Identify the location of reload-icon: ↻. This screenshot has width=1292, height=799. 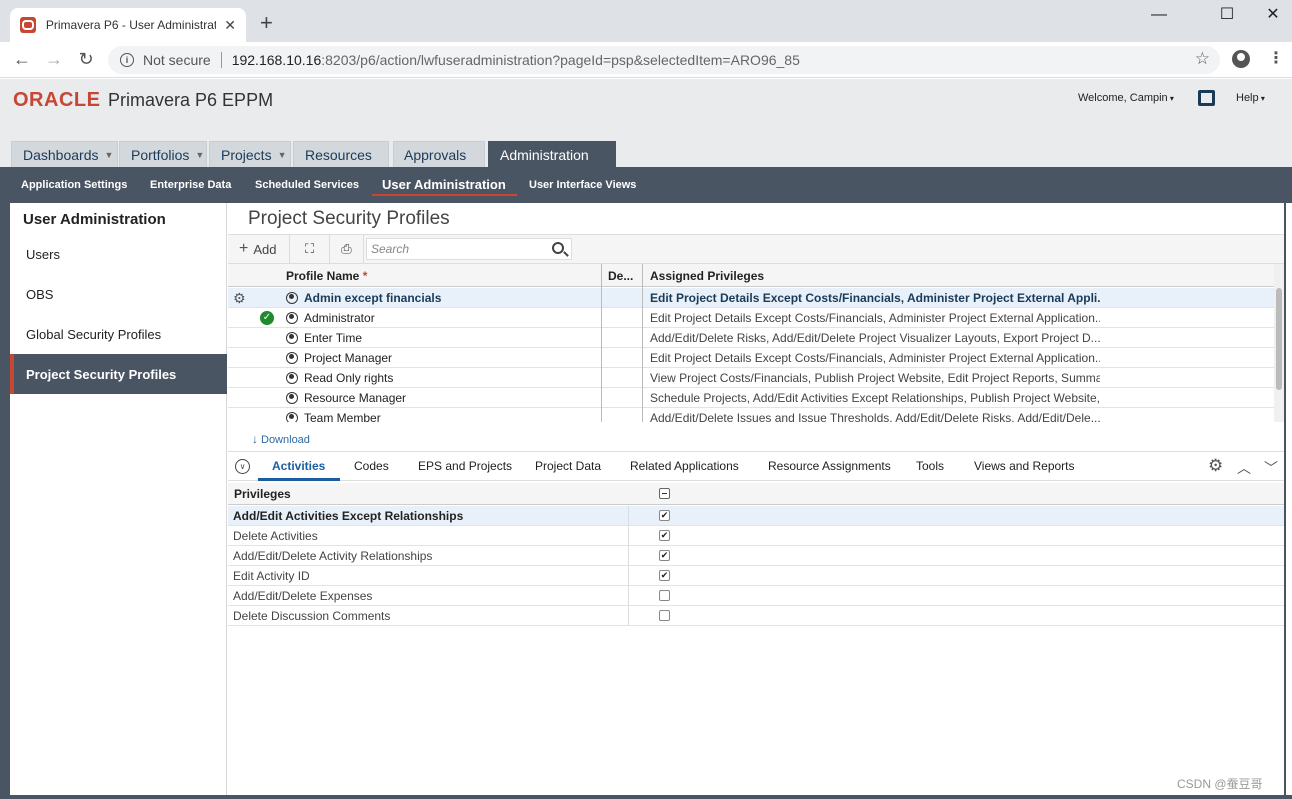
(86, 59).